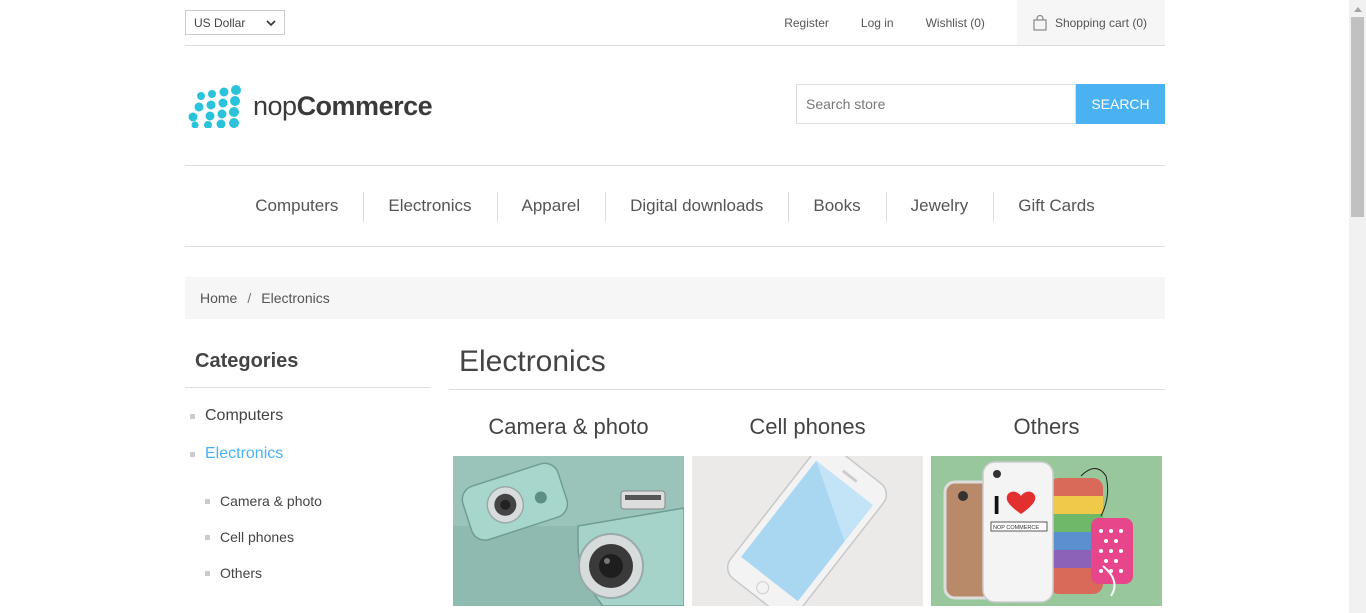 The height and width of the screenshot is (613, 1366). I want to click on breadcrumb: Home / Electronics, so click(675, 298).